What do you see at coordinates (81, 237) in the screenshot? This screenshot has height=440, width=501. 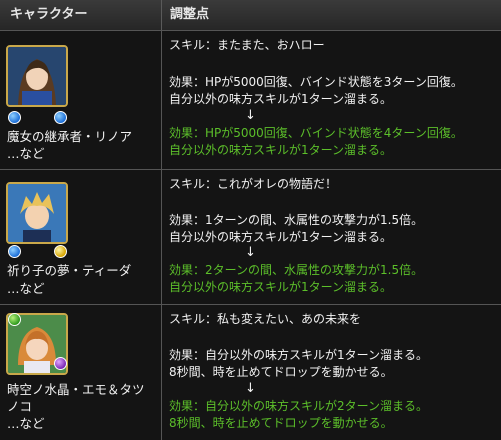 I see `character-cell: 祈り子の夢・ティーダ …など` at bounding box center [81, 237].